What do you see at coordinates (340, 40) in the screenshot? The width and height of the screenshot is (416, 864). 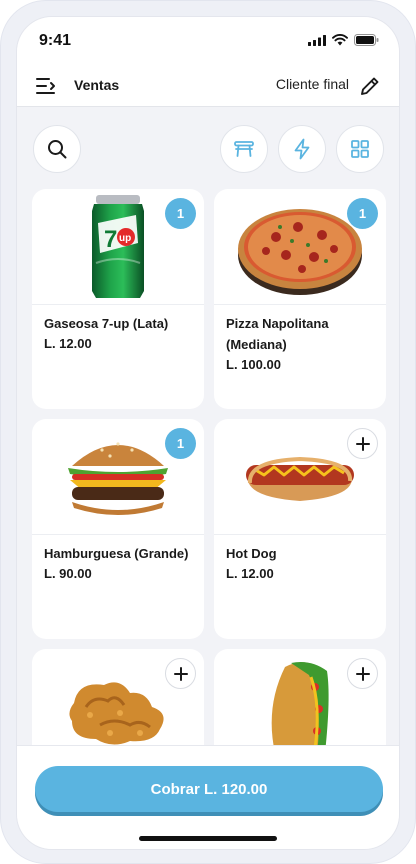 I see `wifi-icon` at bounding box center [340, 40].